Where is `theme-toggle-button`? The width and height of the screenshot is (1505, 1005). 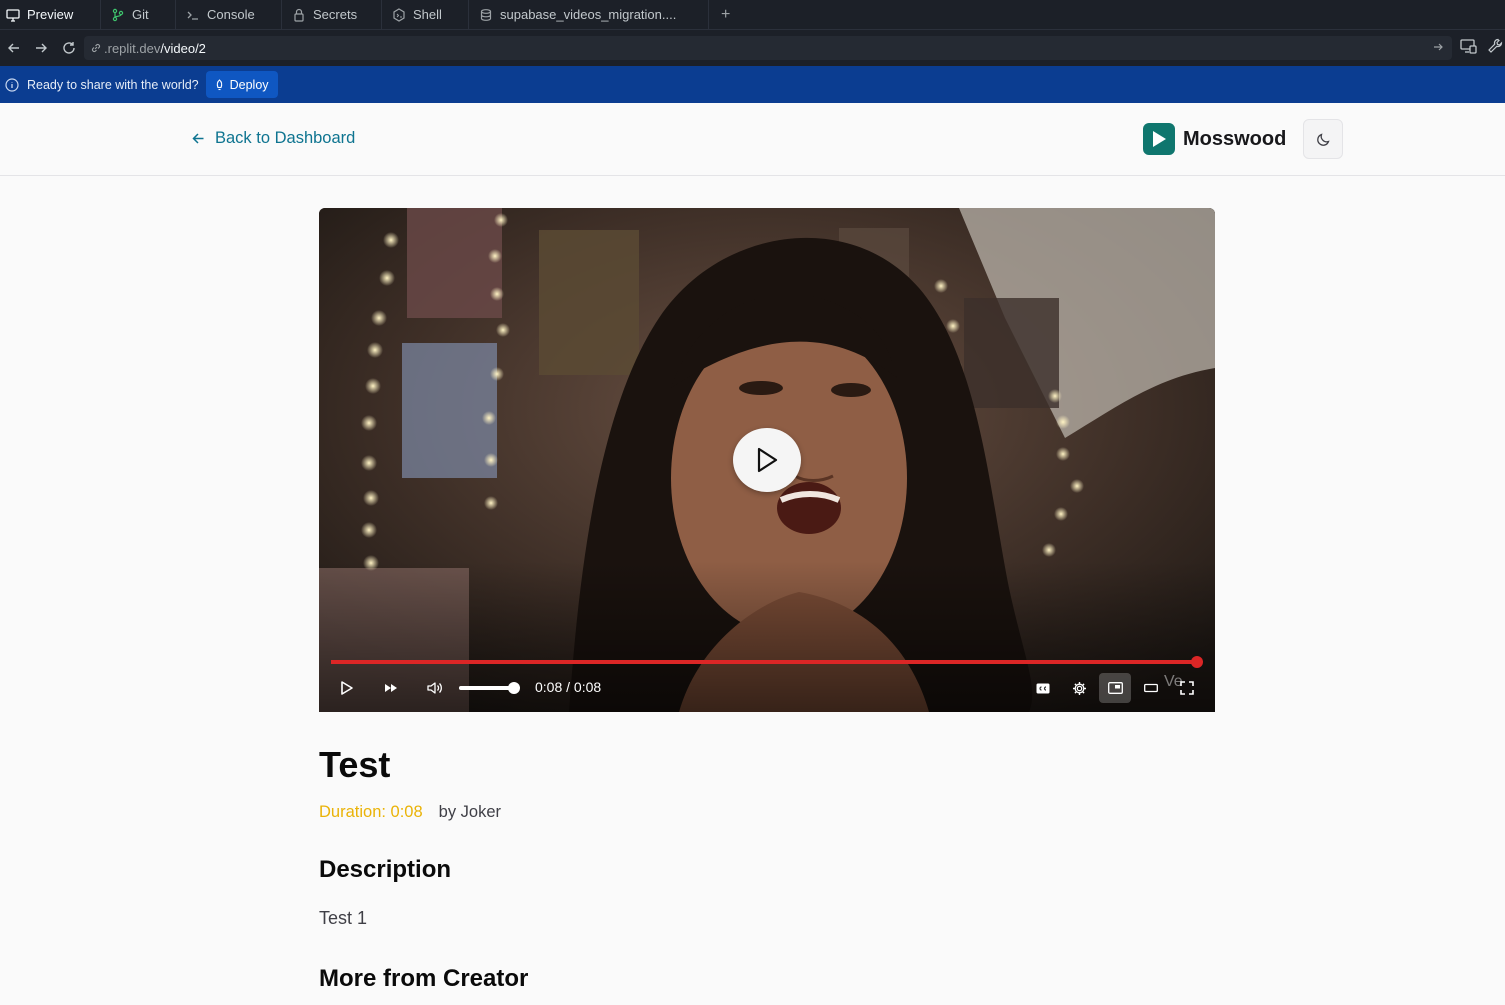
theme-toggle-button is located at coordinates (1323, 139).